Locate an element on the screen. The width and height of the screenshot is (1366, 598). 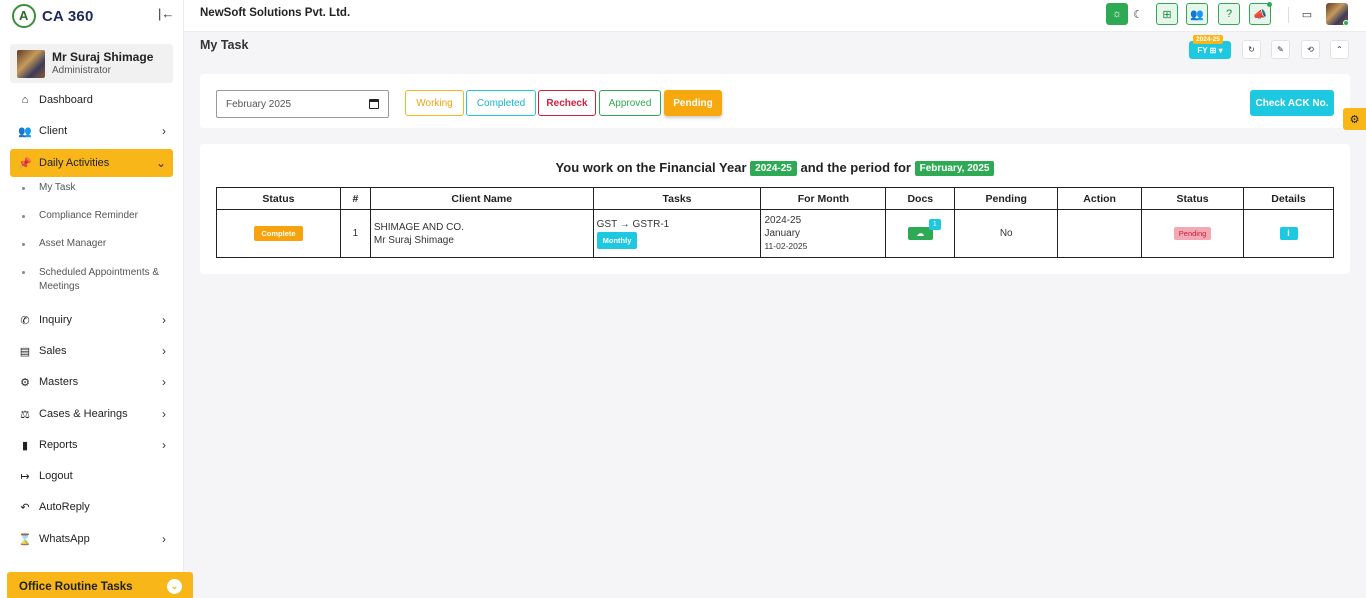
divider is located at coordinates (1288, 15).